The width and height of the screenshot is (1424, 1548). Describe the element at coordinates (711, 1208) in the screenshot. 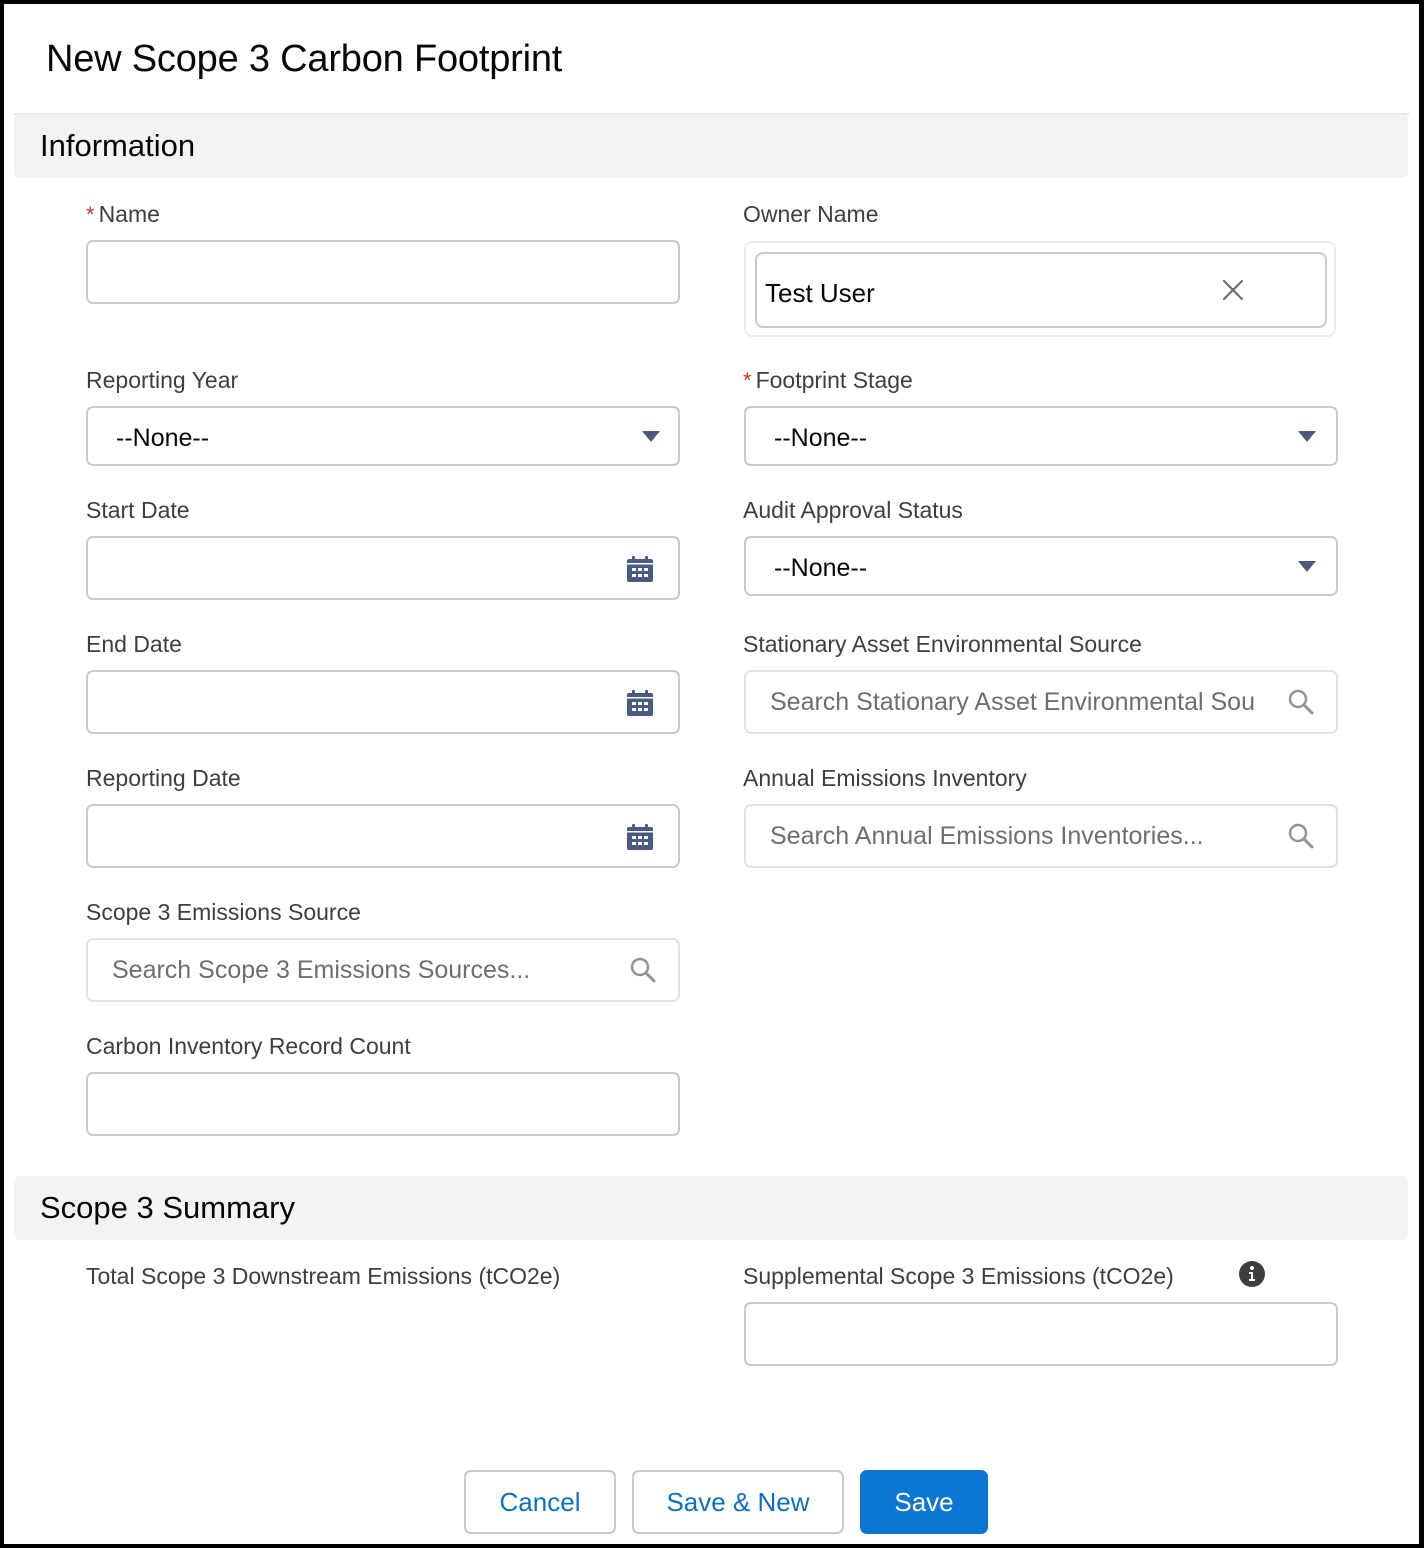

I see `section-header-scope3-summary: Scope 3 Summary` at that location.